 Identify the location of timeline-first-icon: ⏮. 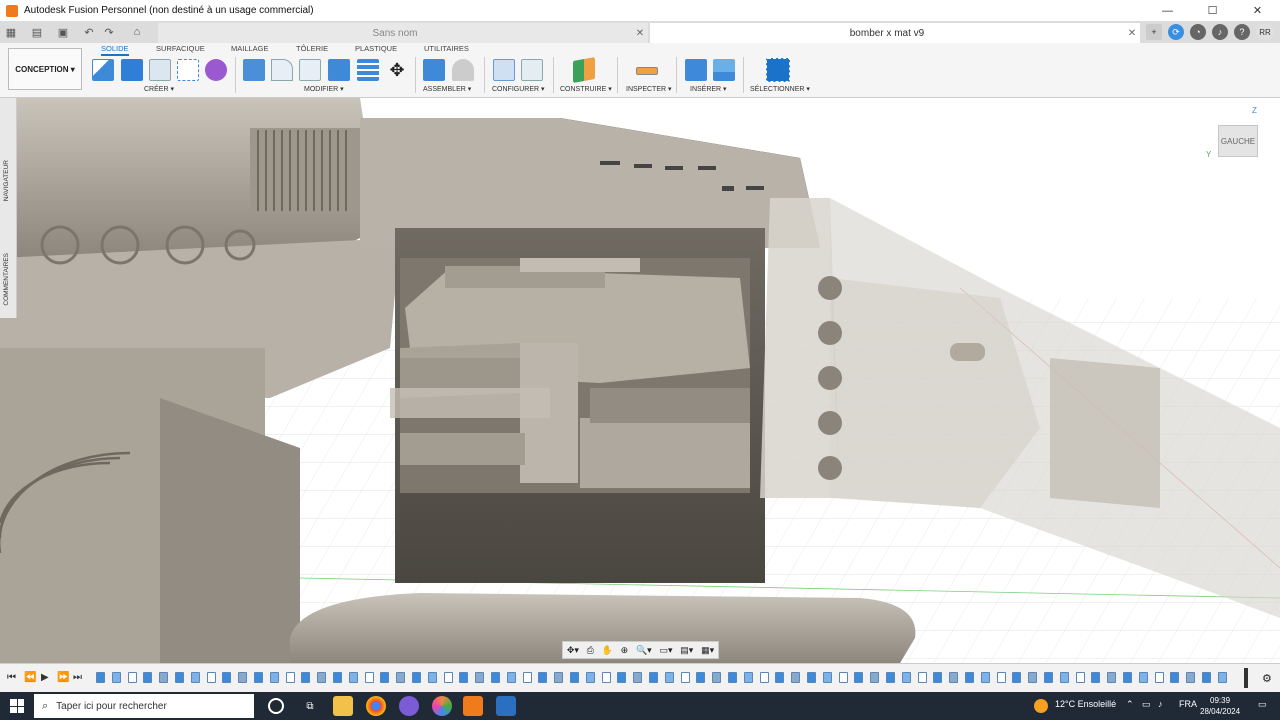
(11, 677).